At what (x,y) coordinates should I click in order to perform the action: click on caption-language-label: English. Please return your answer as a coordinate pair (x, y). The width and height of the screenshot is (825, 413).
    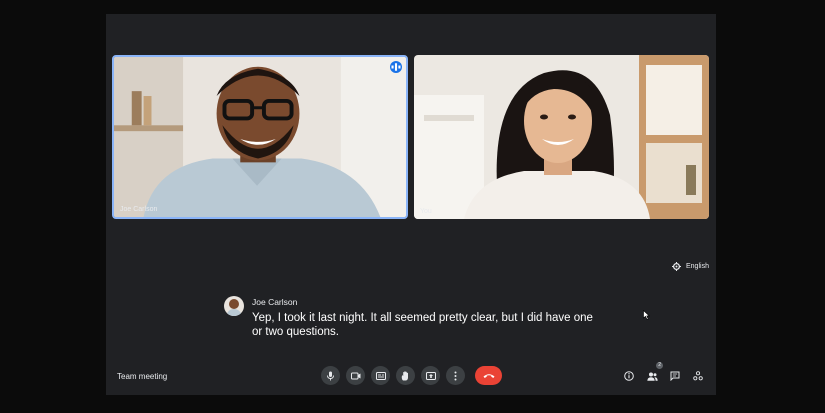
    Looking at the image, I should click on (697, 266).